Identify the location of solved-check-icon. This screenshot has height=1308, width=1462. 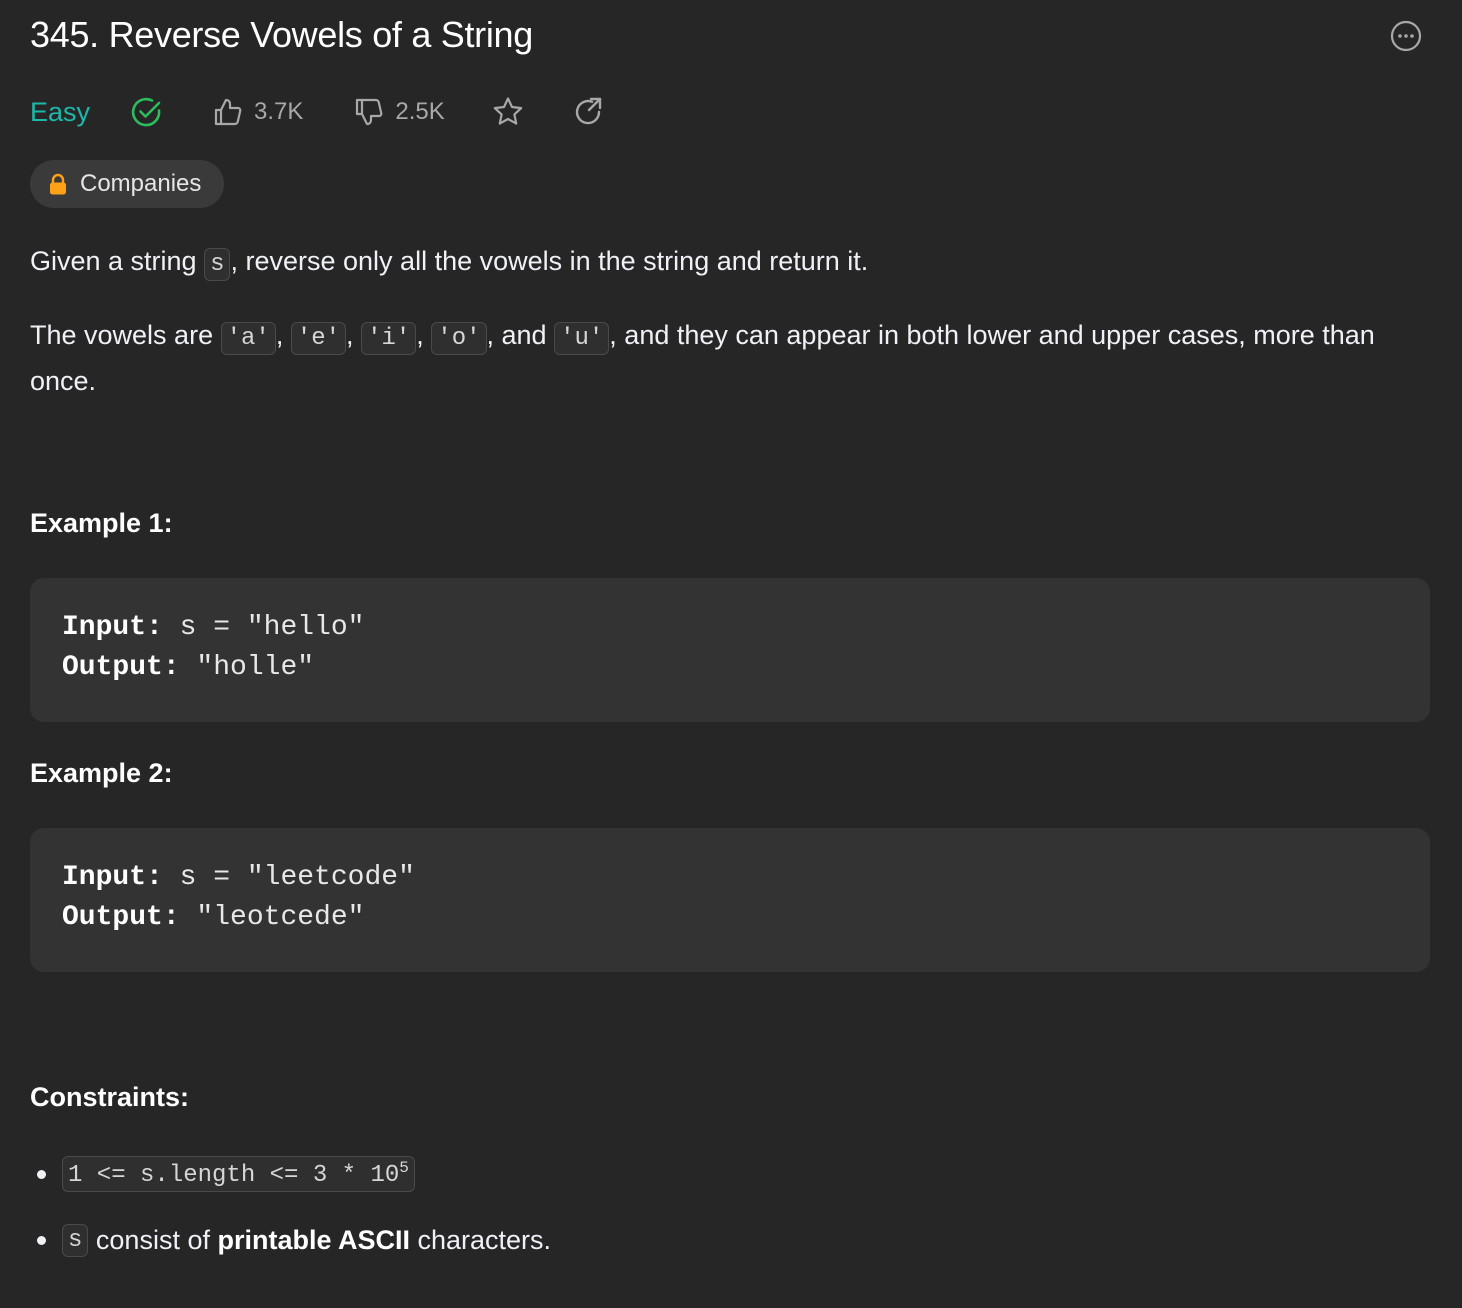
(146, 112).